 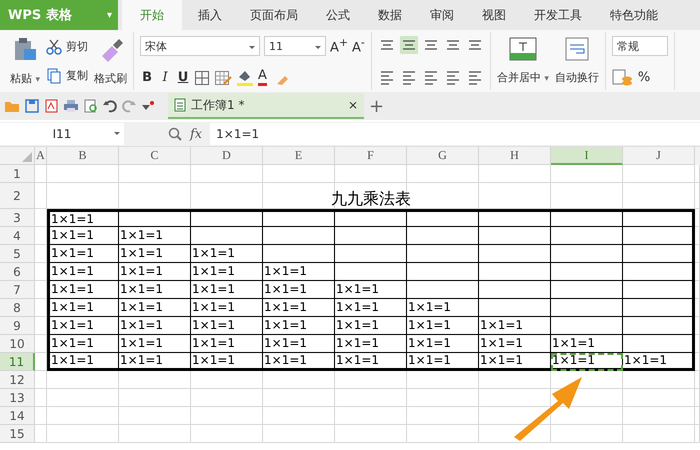 What do you see at coordinates (17, 434) in the screenshot?
I see `row-header: 15` at bounding box center [17, 434].